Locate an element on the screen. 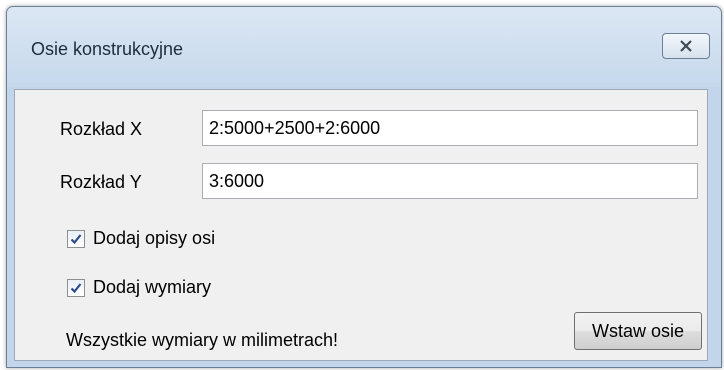 The image size is (724, 370). close-icon is located at coordinates (686, 46).